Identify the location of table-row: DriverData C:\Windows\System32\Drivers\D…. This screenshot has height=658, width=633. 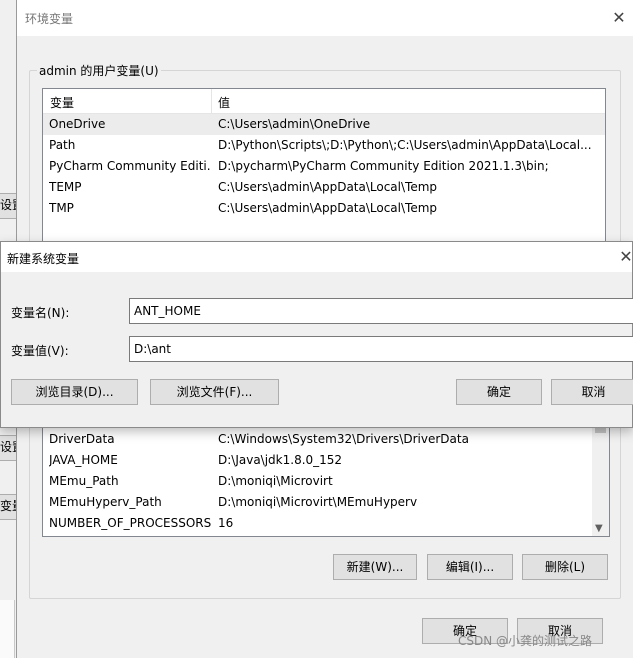
(326, 439).